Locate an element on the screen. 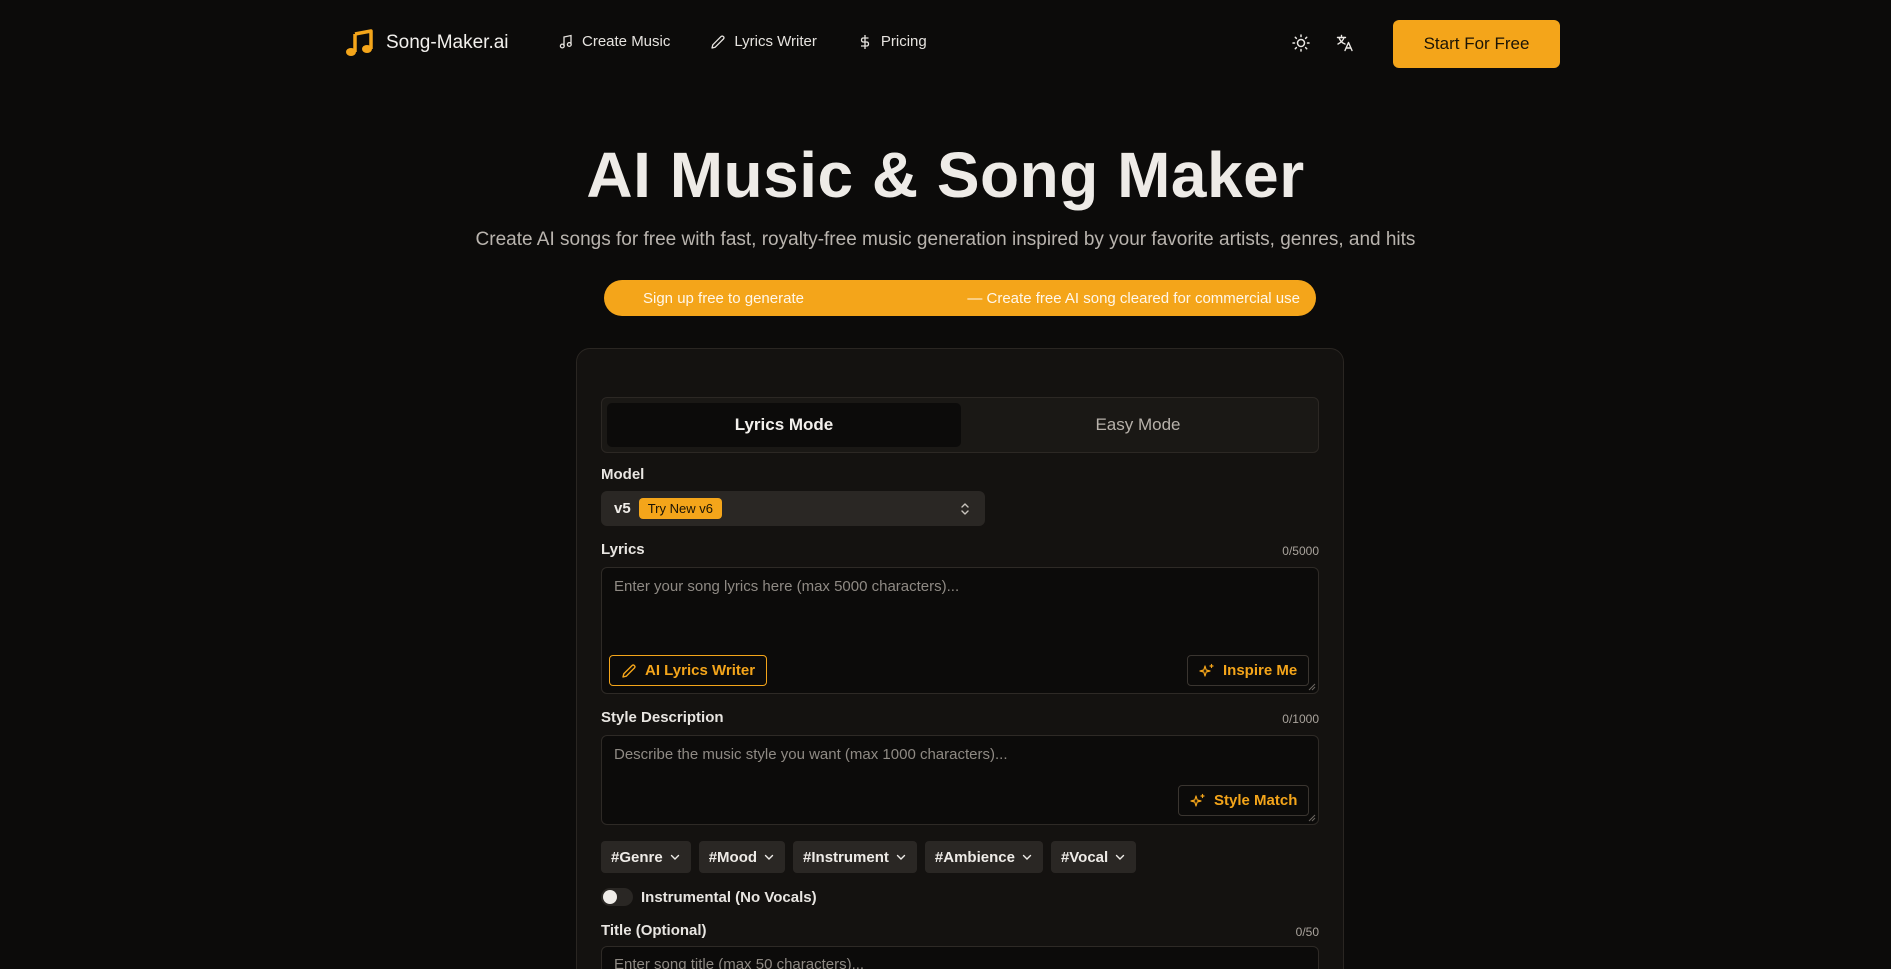 The width and height of the screenshot is (1891, 969). style-counter: 0/1000 is located at coordinates (1300, 719).